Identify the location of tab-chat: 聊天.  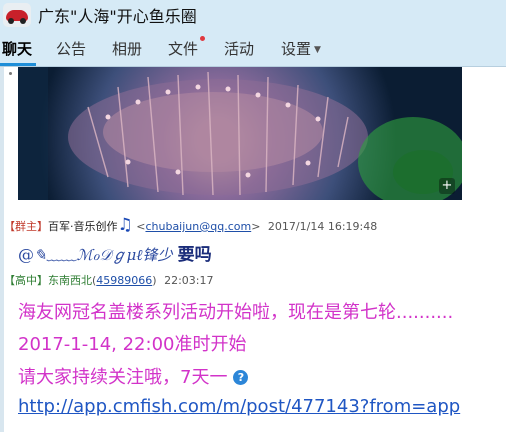
(17, 48).